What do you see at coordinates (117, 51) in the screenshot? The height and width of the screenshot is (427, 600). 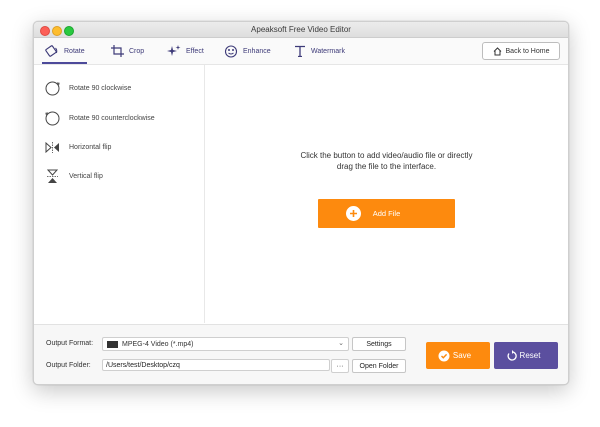 I see `crop-icon` at bounding box center [117, 51].